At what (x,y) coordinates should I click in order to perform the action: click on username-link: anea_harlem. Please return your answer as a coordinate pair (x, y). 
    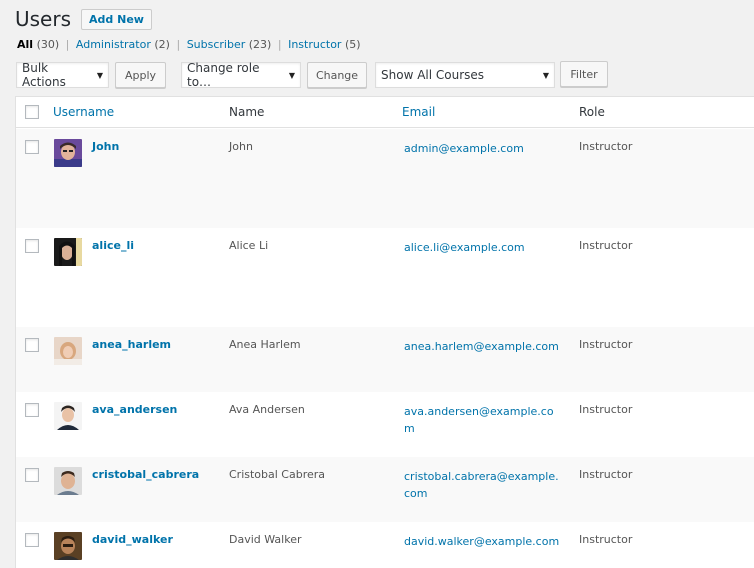
    Looking at the image, I should click on (131, 344).